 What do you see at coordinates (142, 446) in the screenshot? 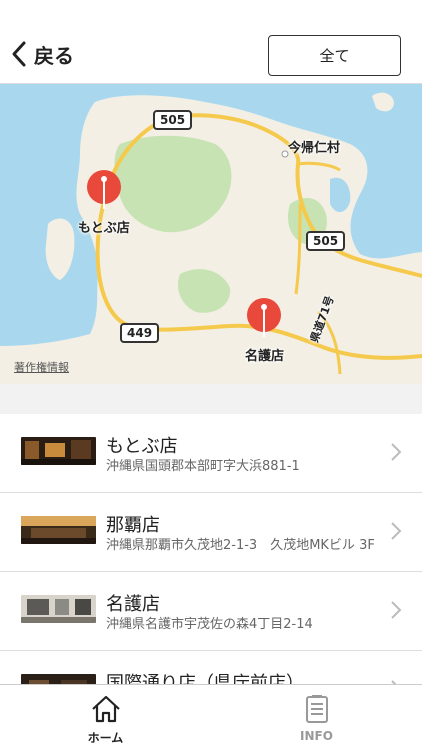
I see `store-name: もとぶ店` at bounding box center [142, 446].